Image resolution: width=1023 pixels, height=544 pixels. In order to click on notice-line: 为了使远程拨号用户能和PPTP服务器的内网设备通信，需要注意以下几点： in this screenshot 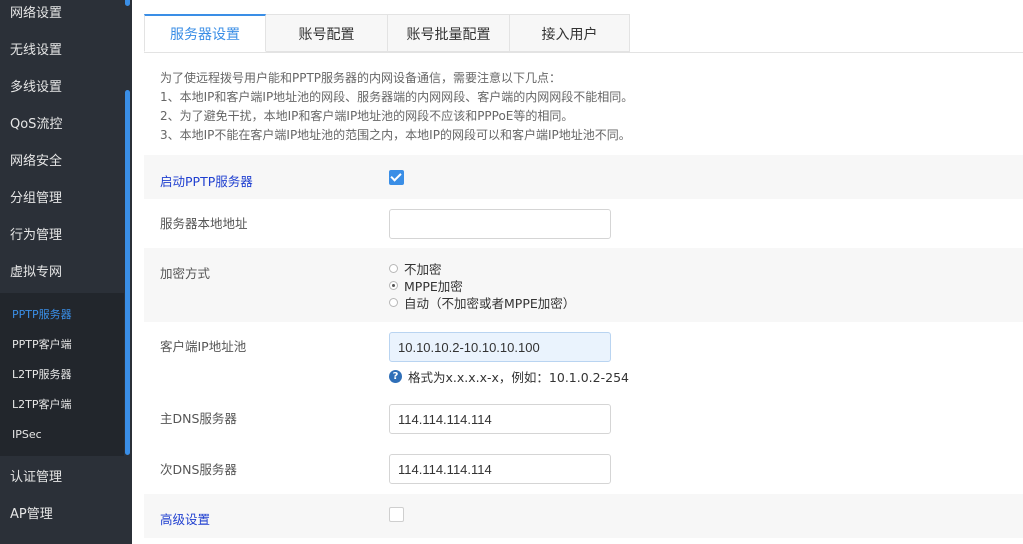, I will do `click(361, 78)`.